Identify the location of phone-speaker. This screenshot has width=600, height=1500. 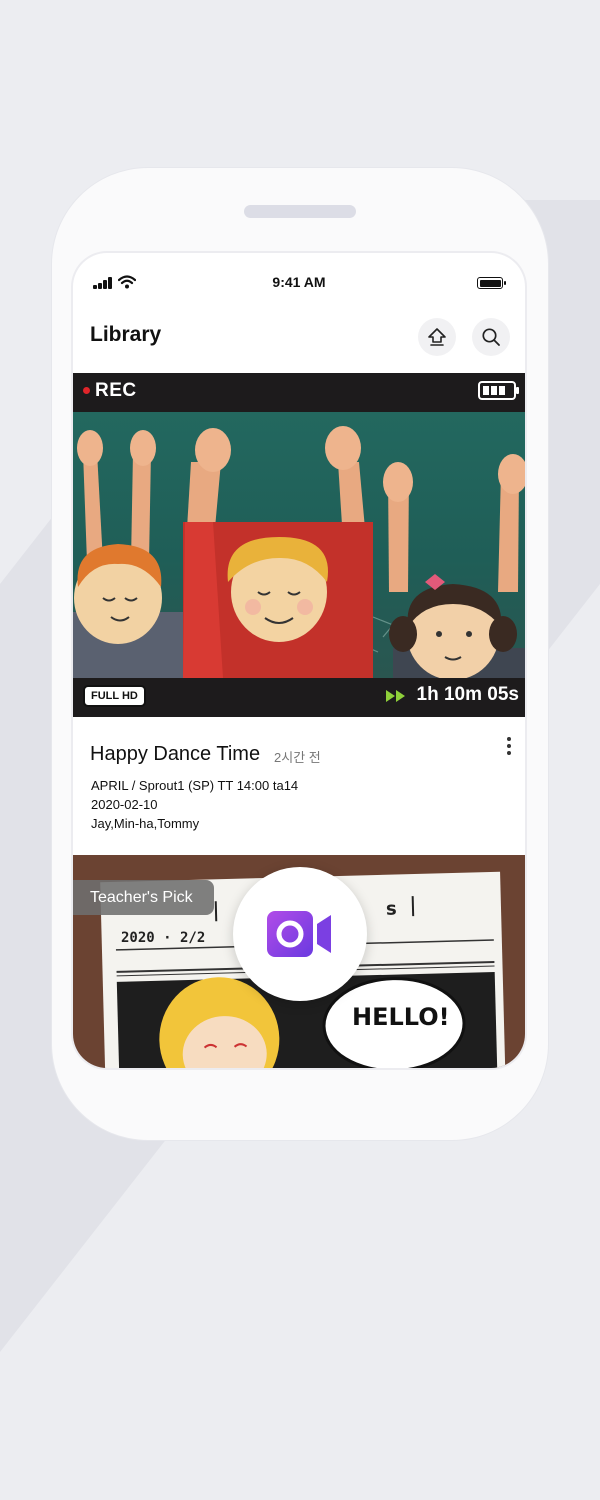
(300, 211).